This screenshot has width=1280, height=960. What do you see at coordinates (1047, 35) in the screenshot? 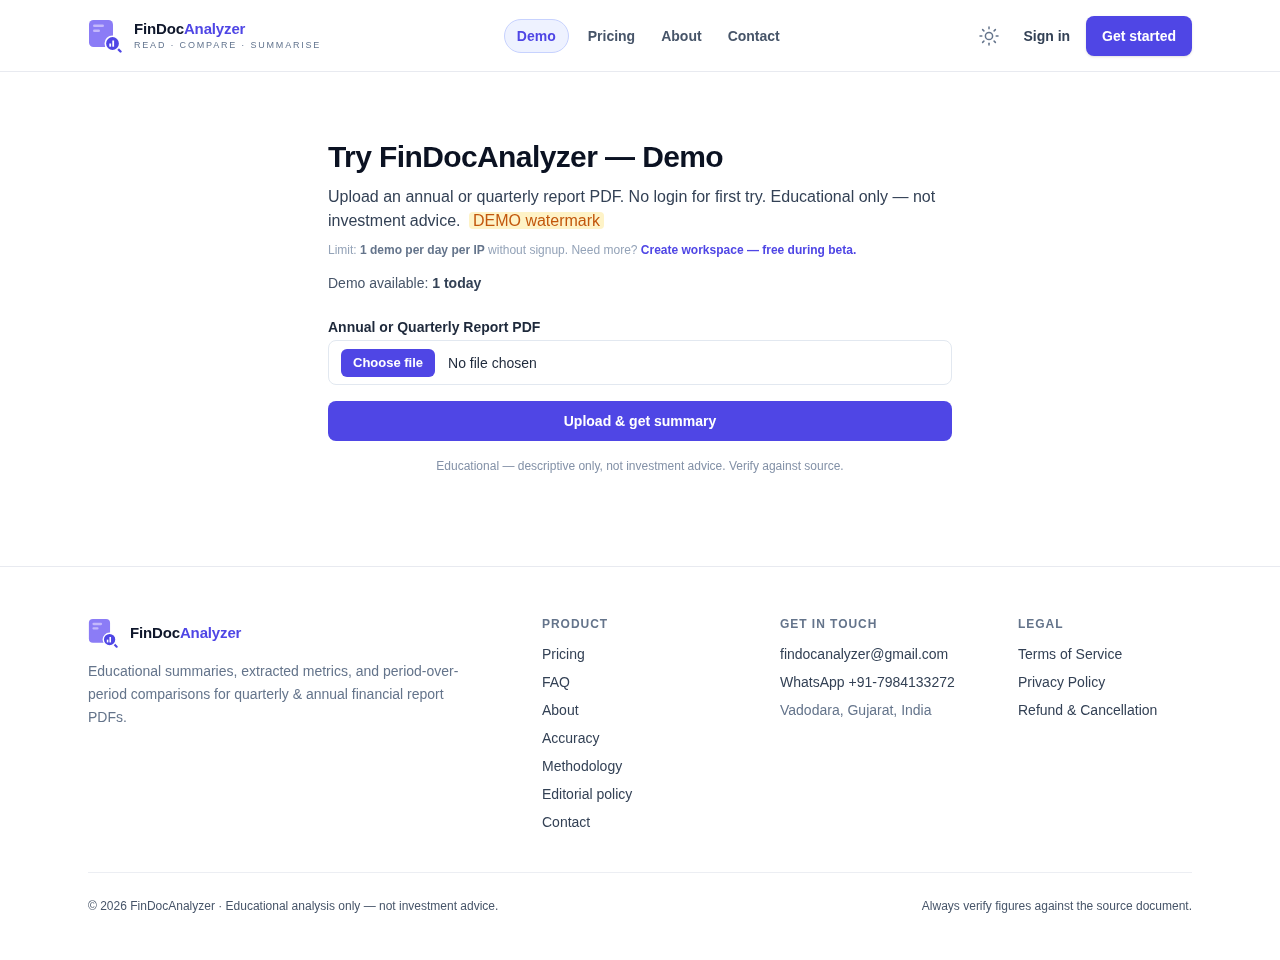
I see `sign-in-link: Sign in` at bounding box center [1047, 35].